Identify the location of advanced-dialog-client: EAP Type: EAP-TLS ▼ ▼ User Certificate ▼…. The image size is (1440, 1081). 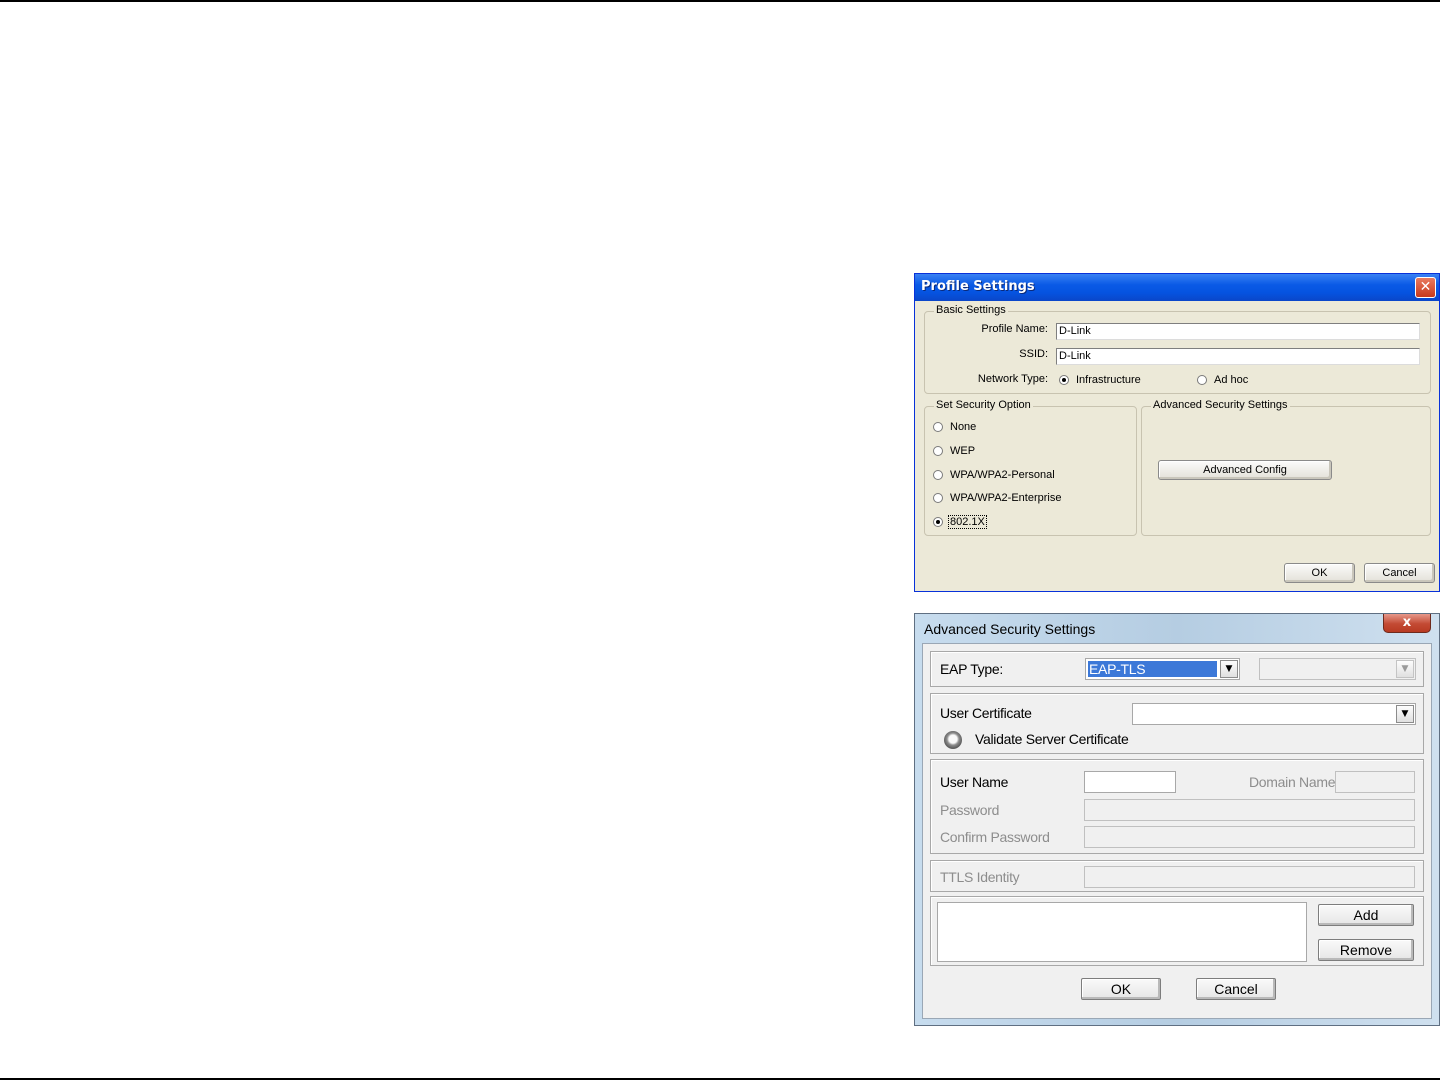
(1177, 831).